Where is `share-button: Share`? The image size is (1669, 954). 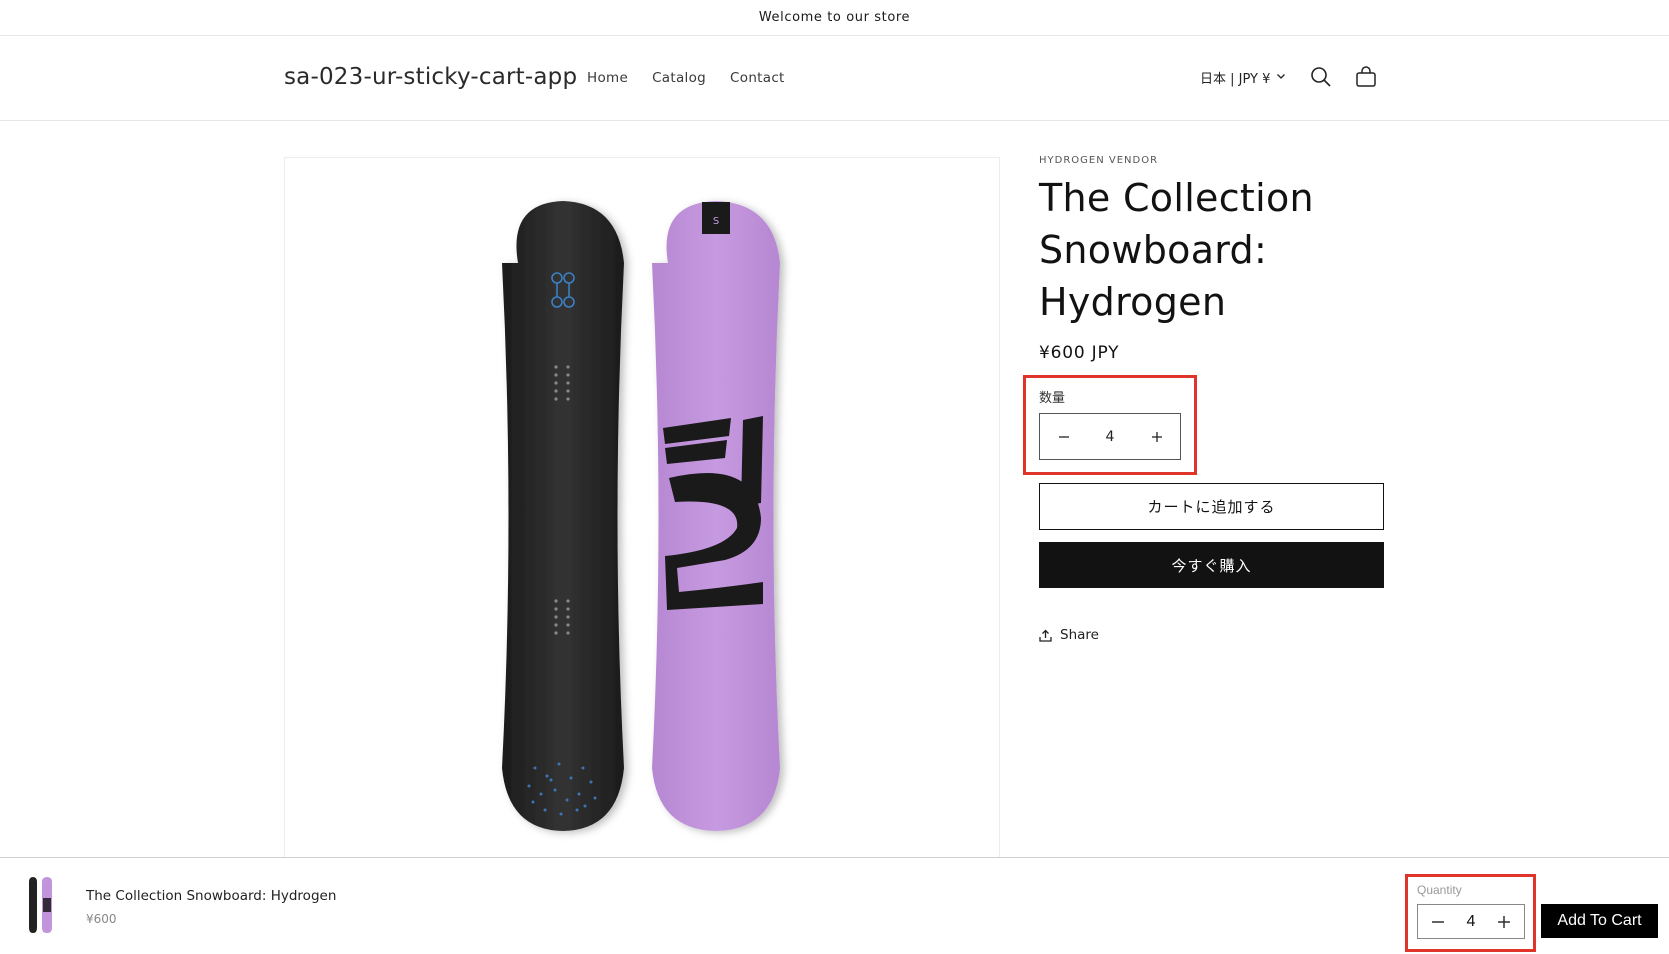 share-button: Share is located at coordinates (1069, 635).